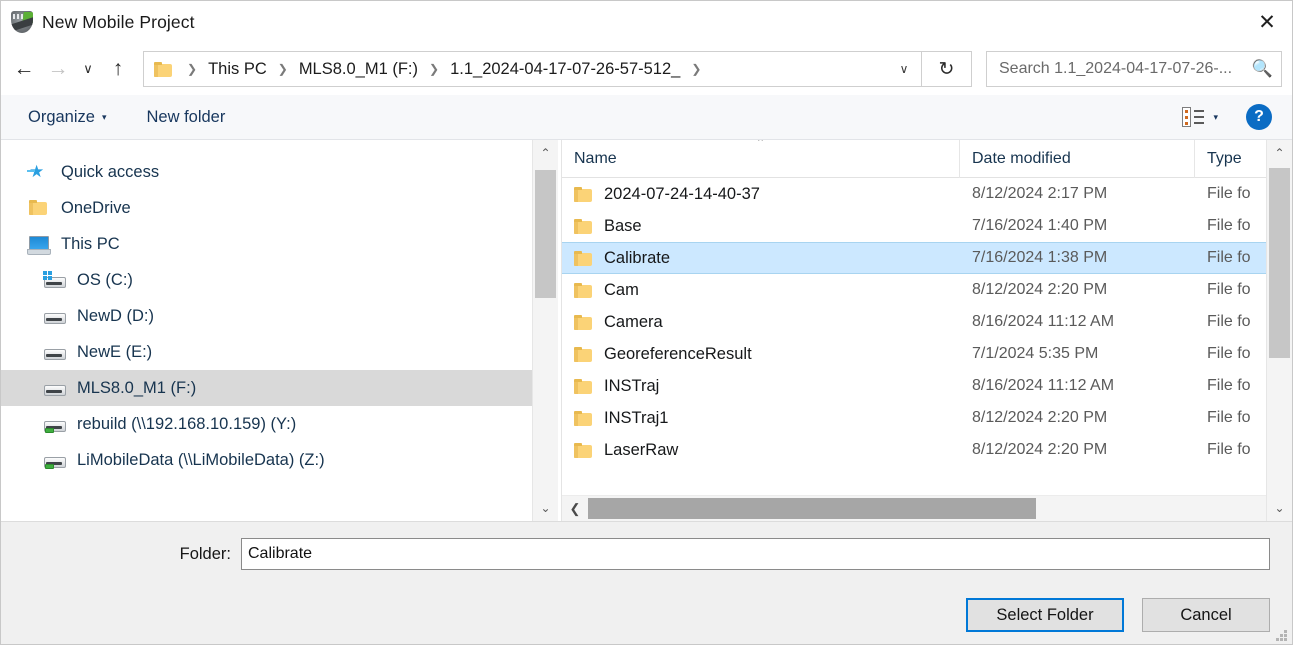 This screenshot has height=645, width=1293. Describe the element at coordinates (637, 257) in the screenshot. I see `file-name: Calibrate` at that location.